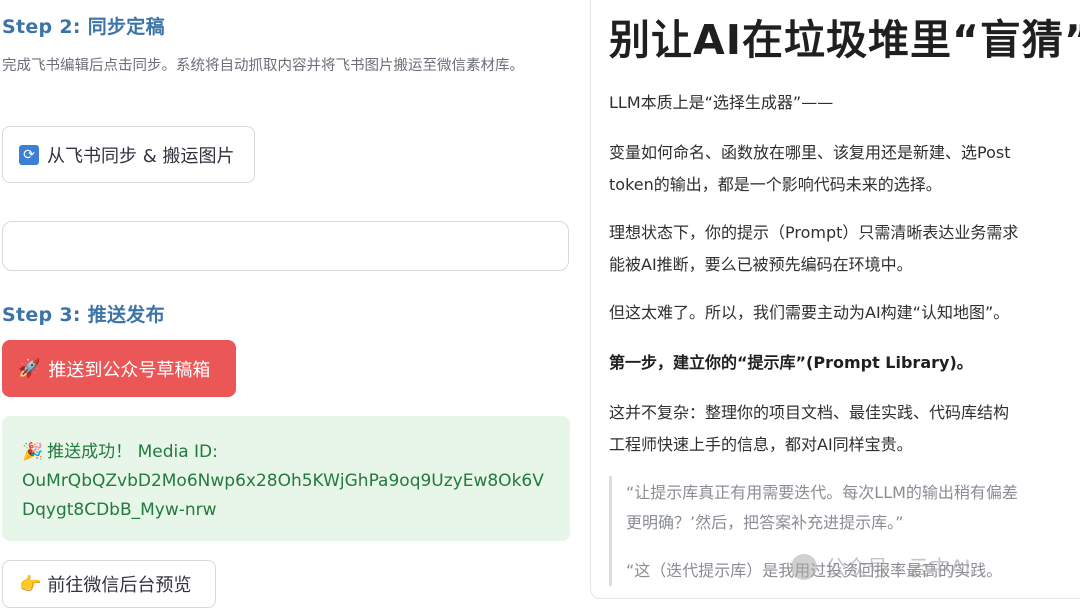 This screenshot has width=1080, height=615. What do you see at coordinates (761, 444) in the screenshot?
I see `article-paragraph: 工程师快速上手的信息，都对AI同样宝贵。` at bounding box center [761, 444].